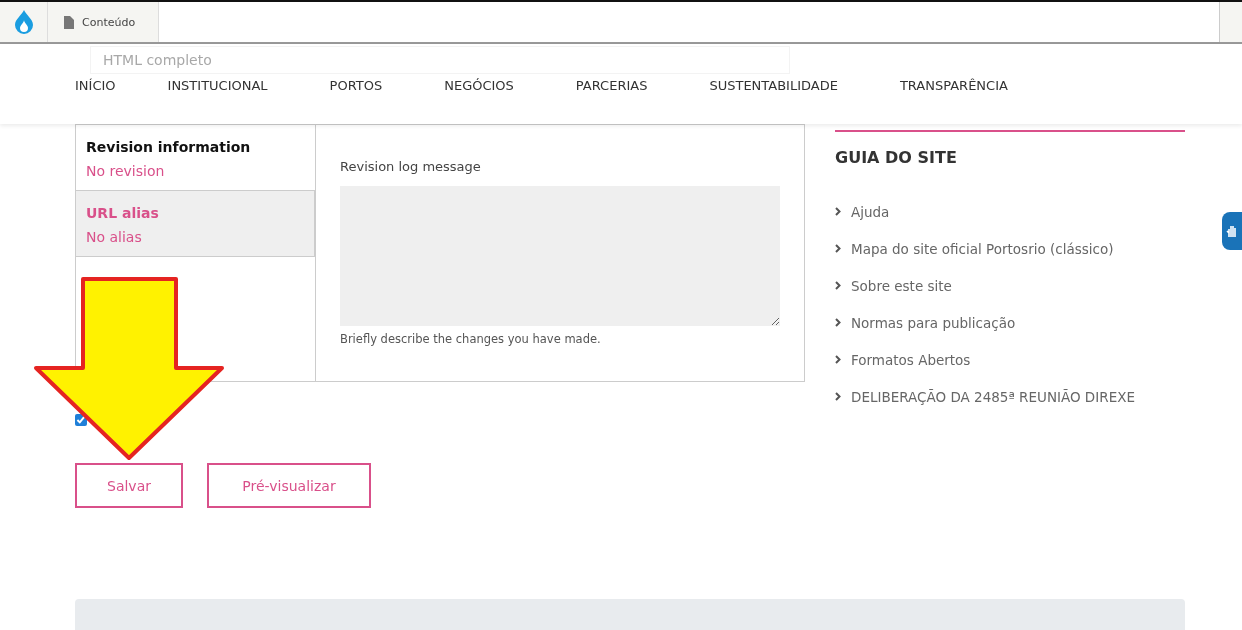 This screenshot has width=1242, height=630. What do you see at coordinates (479, 85) in the screenshot?
I see `nav-link: NEGÓCIOS` at bounding box center [479, 85].